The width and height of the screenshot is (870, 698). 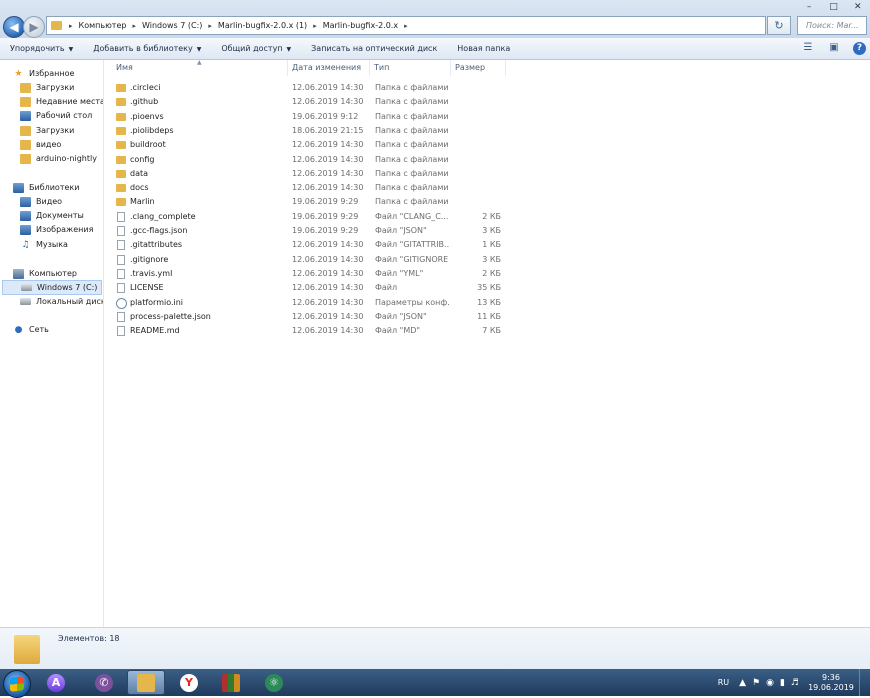 I want to click on nav-item-local-disk: Локальный диск (, so click(x=61, y=301).